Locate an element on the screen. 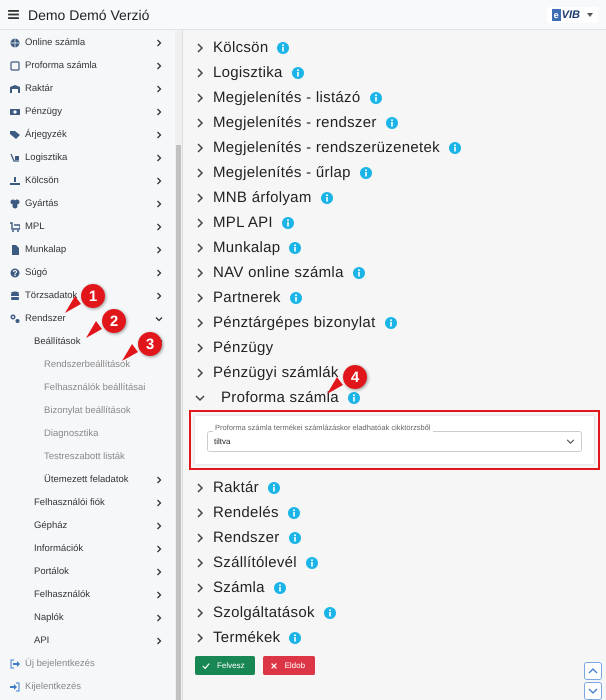 This screenshot has width=606, height=700. save-button: Felvesz is located at coordinates (225, 665).